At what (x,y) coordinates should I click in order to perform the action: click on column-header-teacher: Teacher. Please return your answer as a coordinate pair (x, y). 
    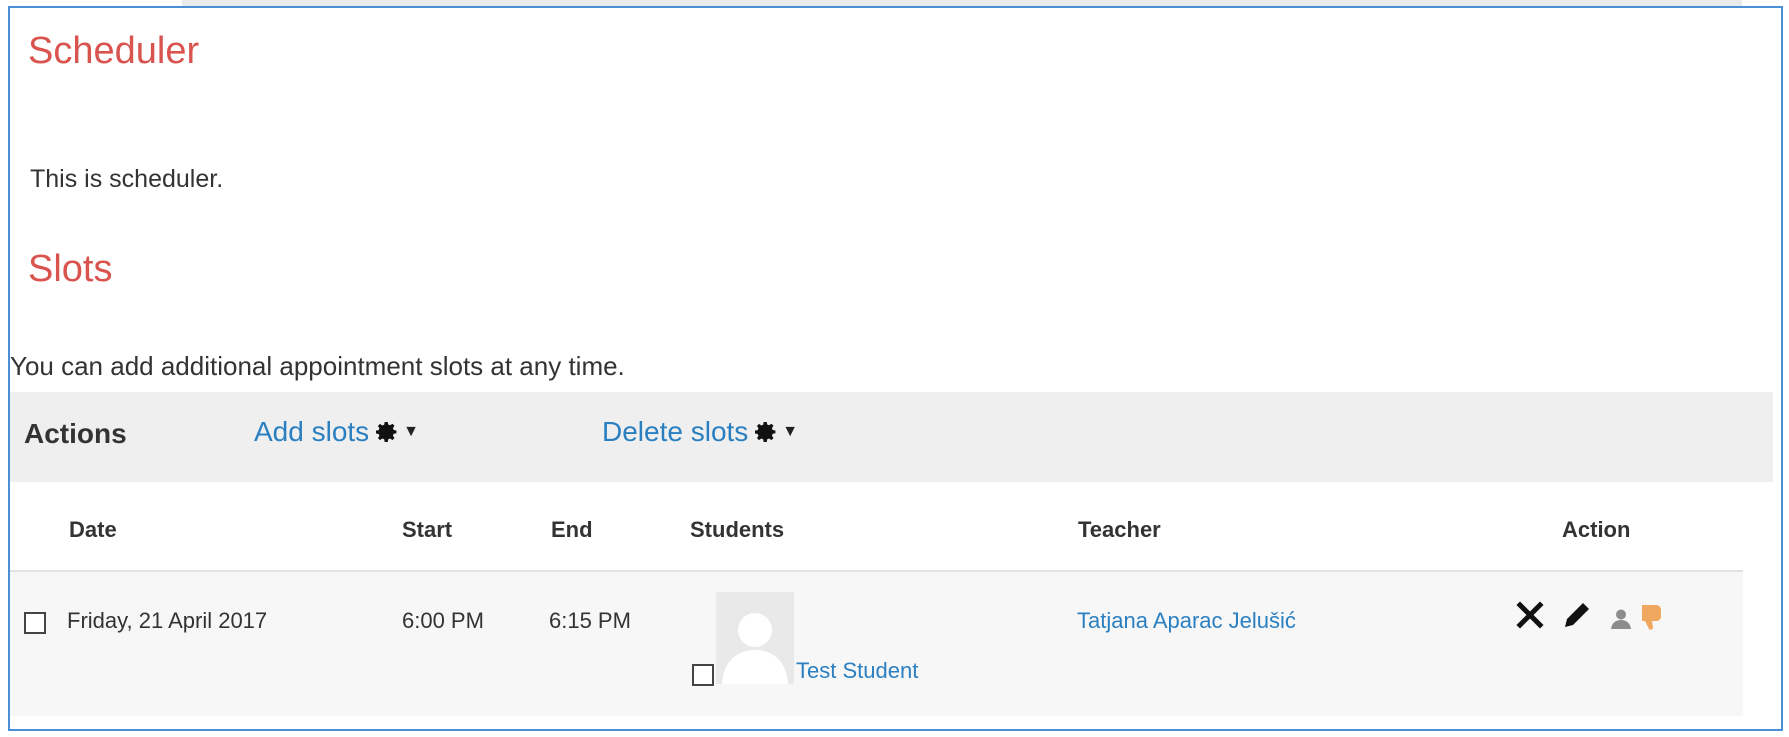
    Looking at the image, I should click on (1119, 530).